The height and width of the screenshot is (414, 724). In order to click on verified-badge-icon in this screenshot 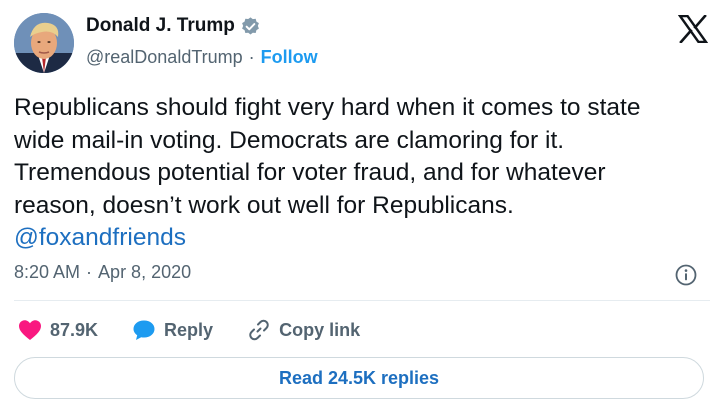, I will do `click(250, 26)`.